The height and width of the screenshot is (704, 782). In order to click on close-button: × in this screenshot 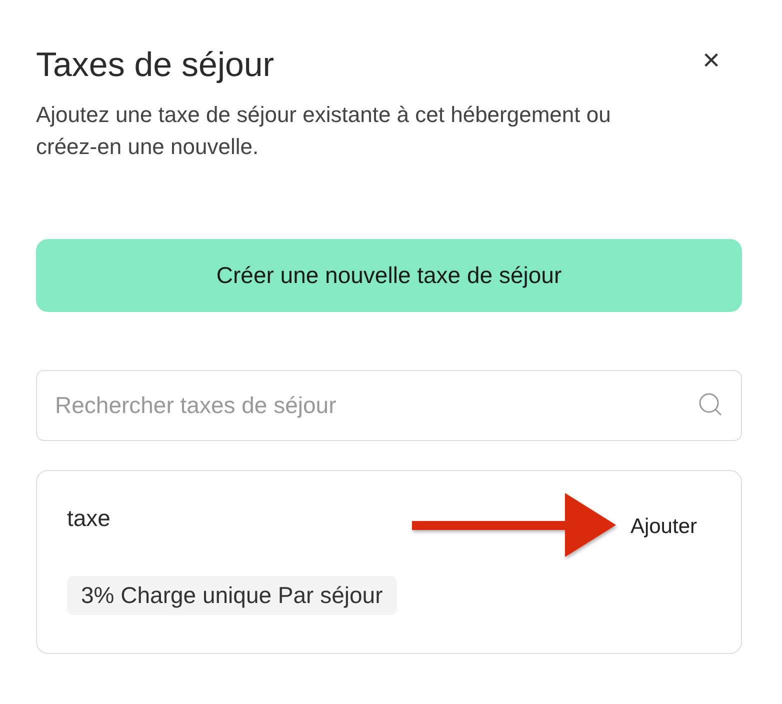, I will do `click(711, 61)`.